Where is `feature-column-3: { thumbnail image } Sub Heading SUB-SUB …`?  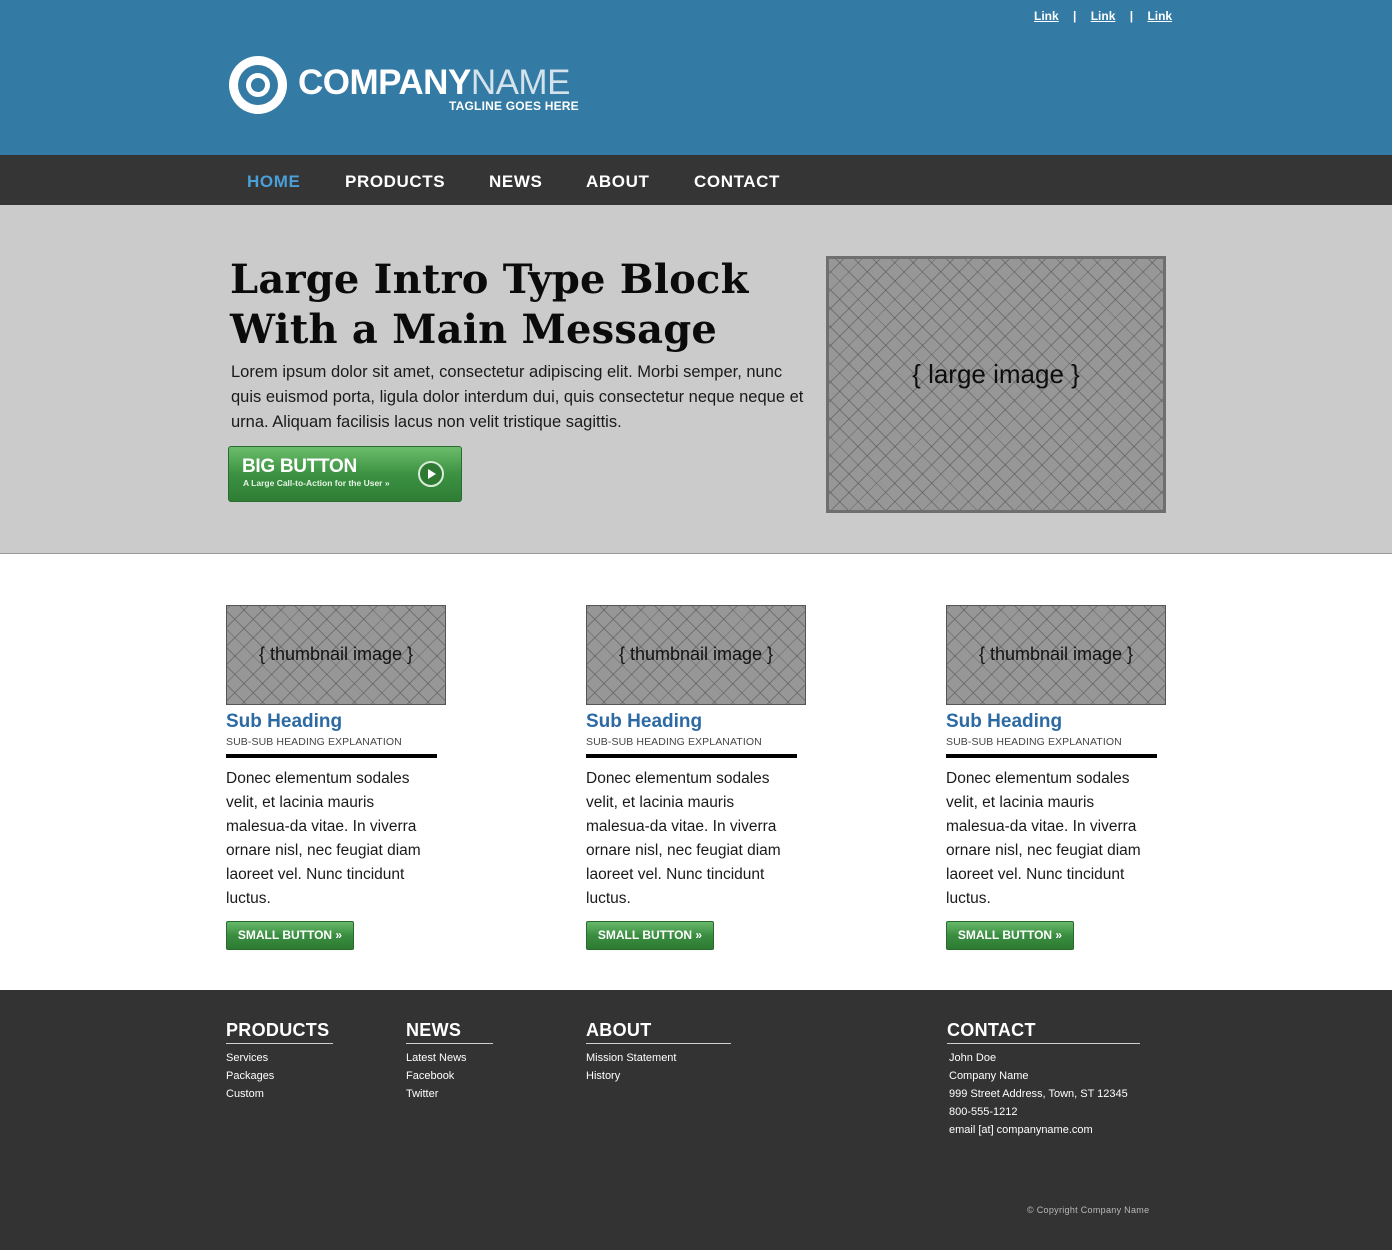
feature-column-3: { thumbnail image } Sub Heading SUB-SUB … is located at coordinates (1061, 777).